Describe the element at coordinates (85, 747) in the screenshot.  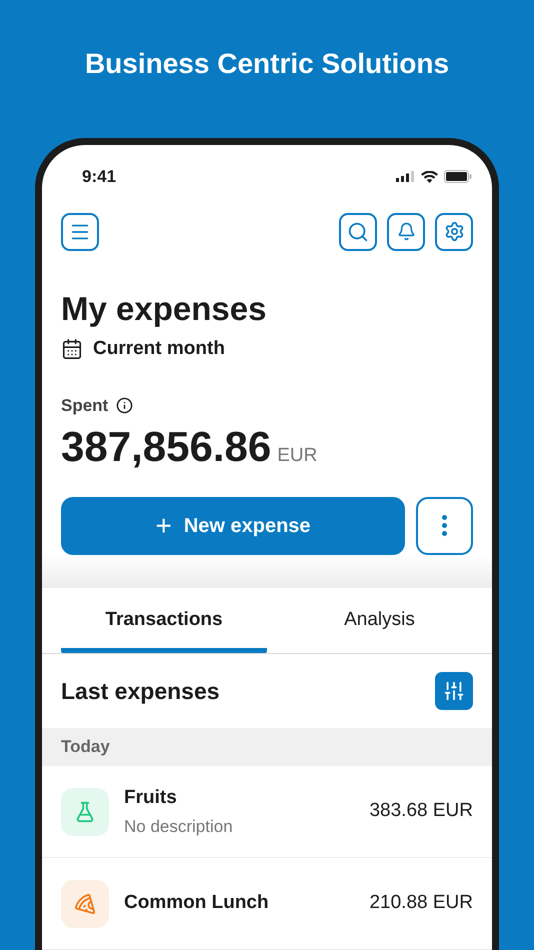
I see `group-label: Today` at that location.